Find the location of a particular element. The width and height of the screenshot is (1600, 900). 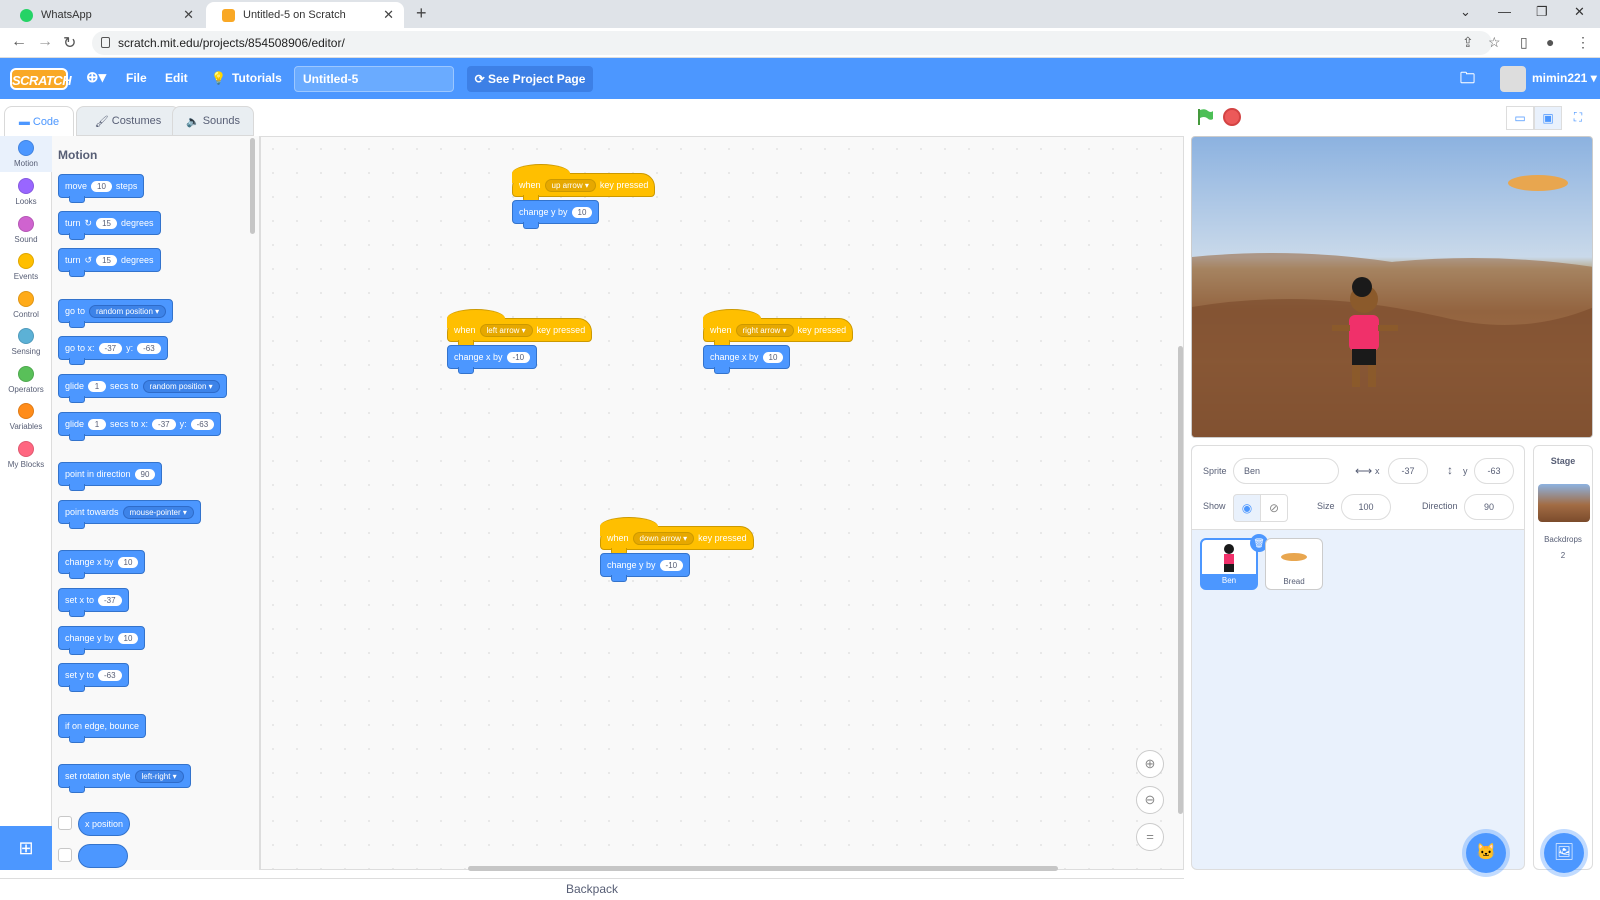

stage-selector: Stage Backdrops 2 🖼 is located at coordinates (1563, 659).